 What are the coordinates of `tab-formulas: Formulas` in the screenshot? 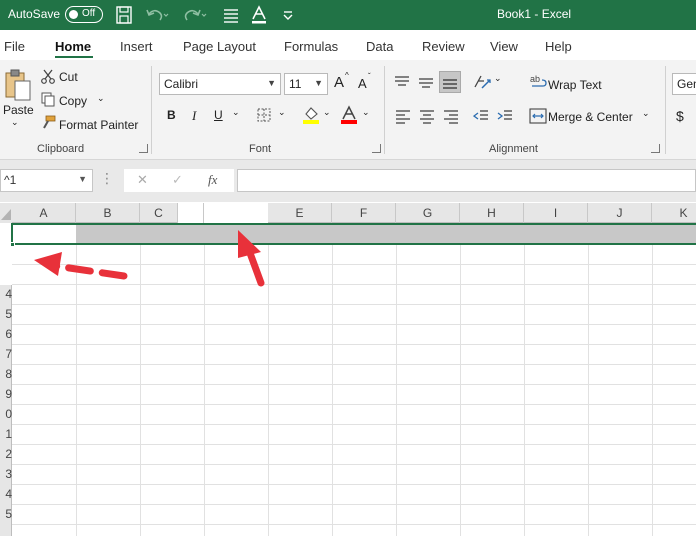 It's located at (311, 46).